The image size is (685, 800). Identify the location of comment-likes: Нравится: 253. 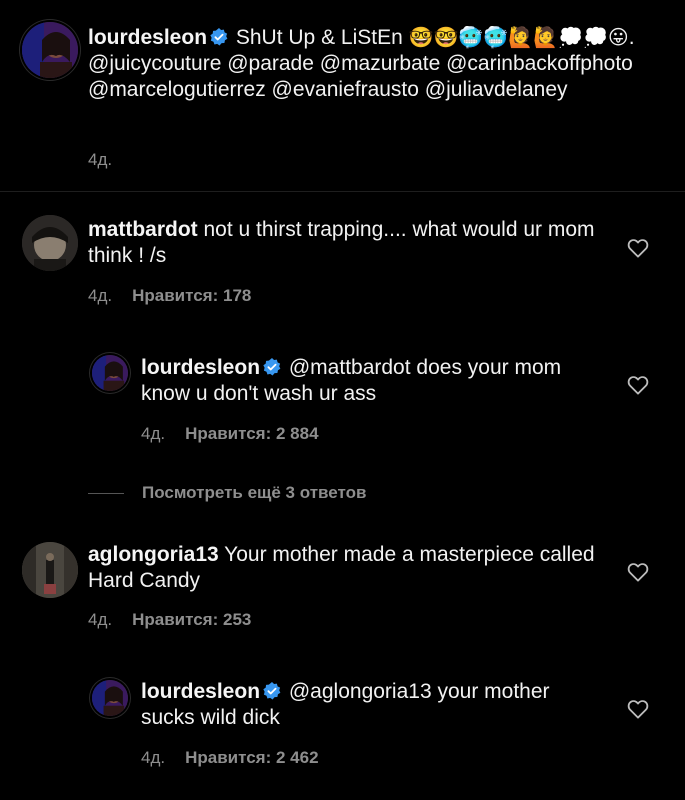
(191, 619).